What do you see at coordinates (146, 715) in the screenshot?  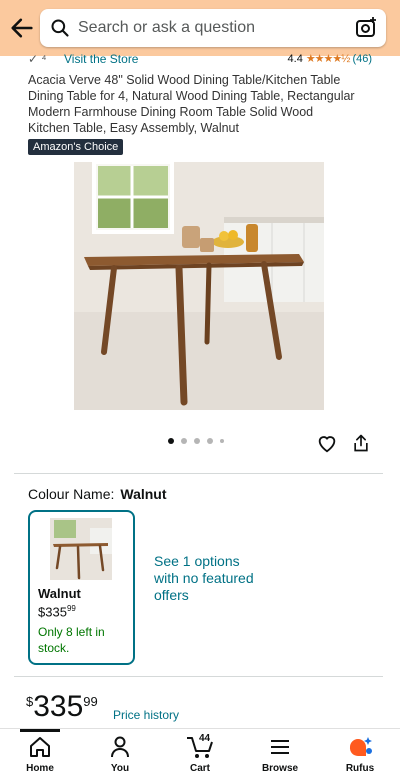 I see `price-history-link: Price history` at bounding box center [146, 715].